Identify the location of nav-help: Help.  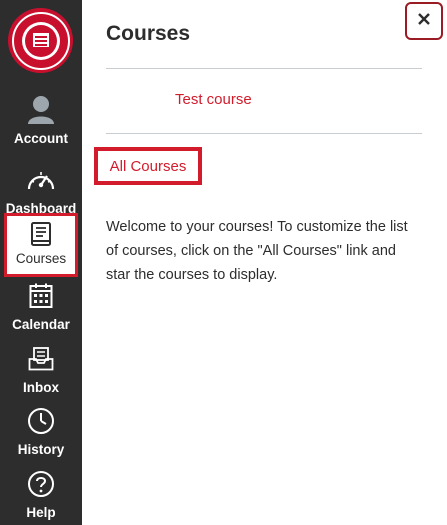
(41, 495).